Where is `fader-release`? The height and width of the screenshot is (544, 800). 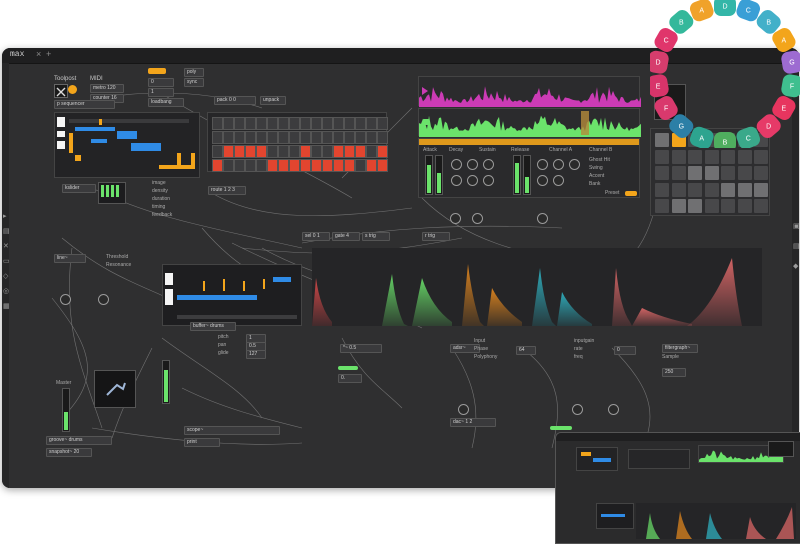 fader-release is located at coordinates (527, 175).